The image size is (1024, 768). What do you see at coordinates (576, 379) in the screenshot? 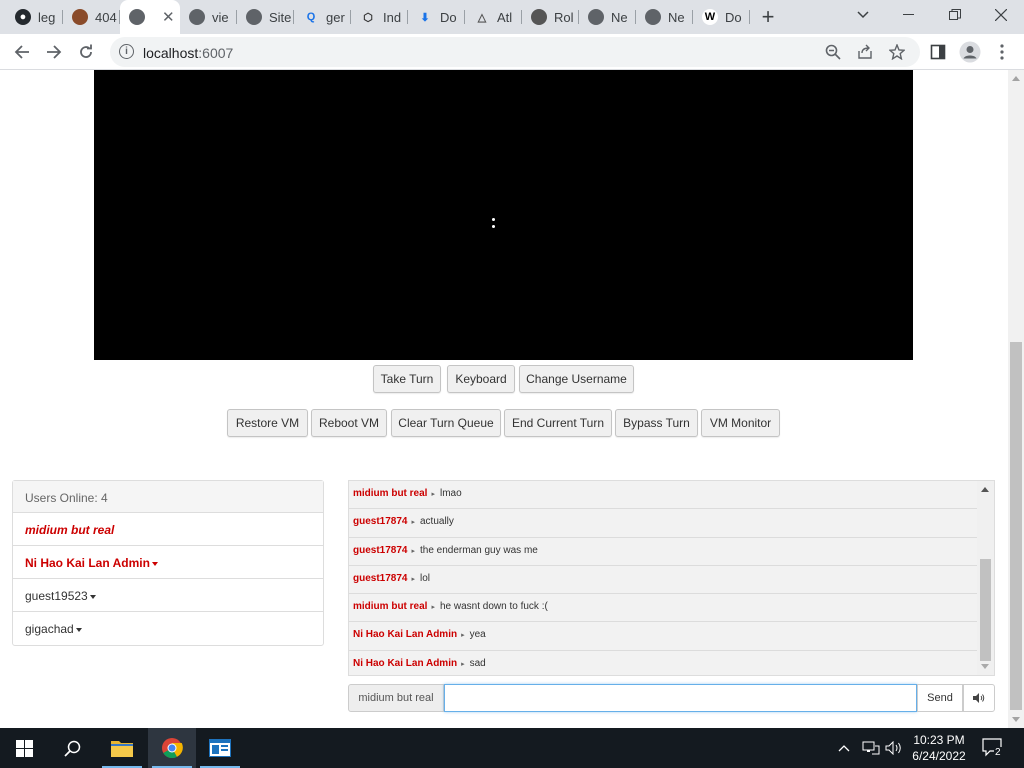
I see `change-username-button: Change Username` at bounding box center [576, 379].